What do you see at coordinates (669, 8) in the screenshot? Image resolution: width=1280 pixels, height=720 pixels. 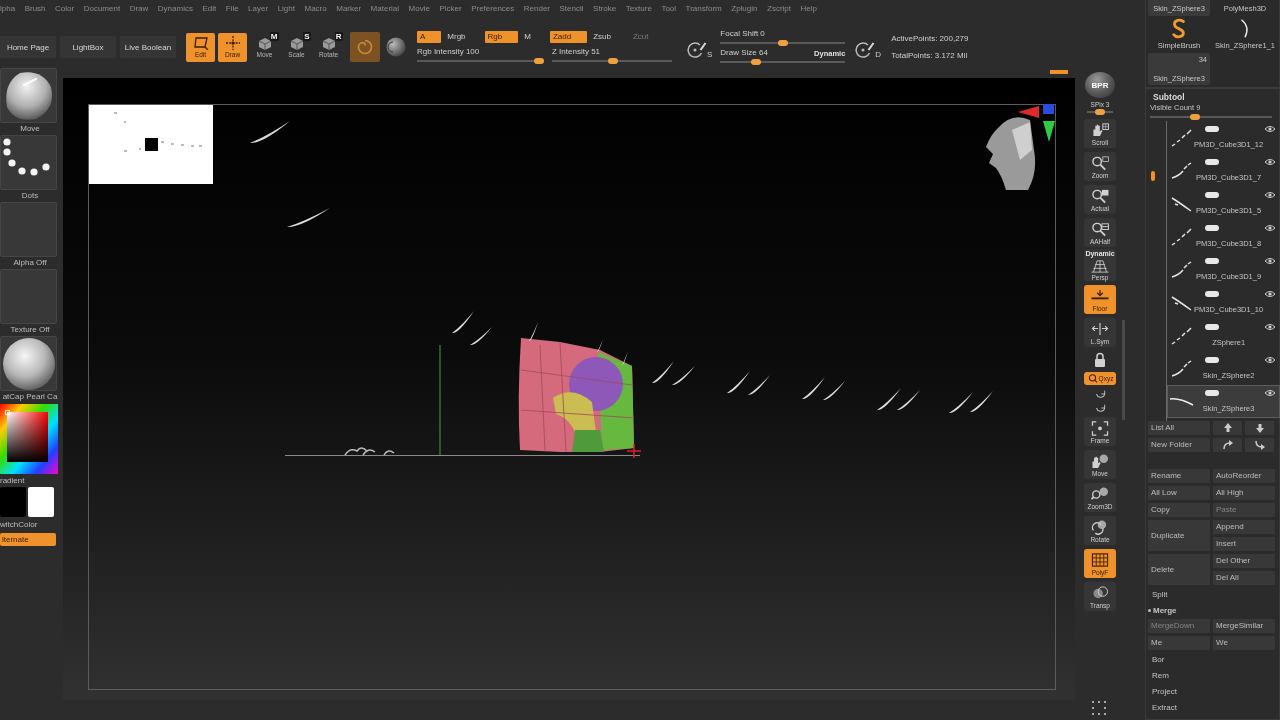 I see `menu-item: Tool` at bounding box center [669, 8].